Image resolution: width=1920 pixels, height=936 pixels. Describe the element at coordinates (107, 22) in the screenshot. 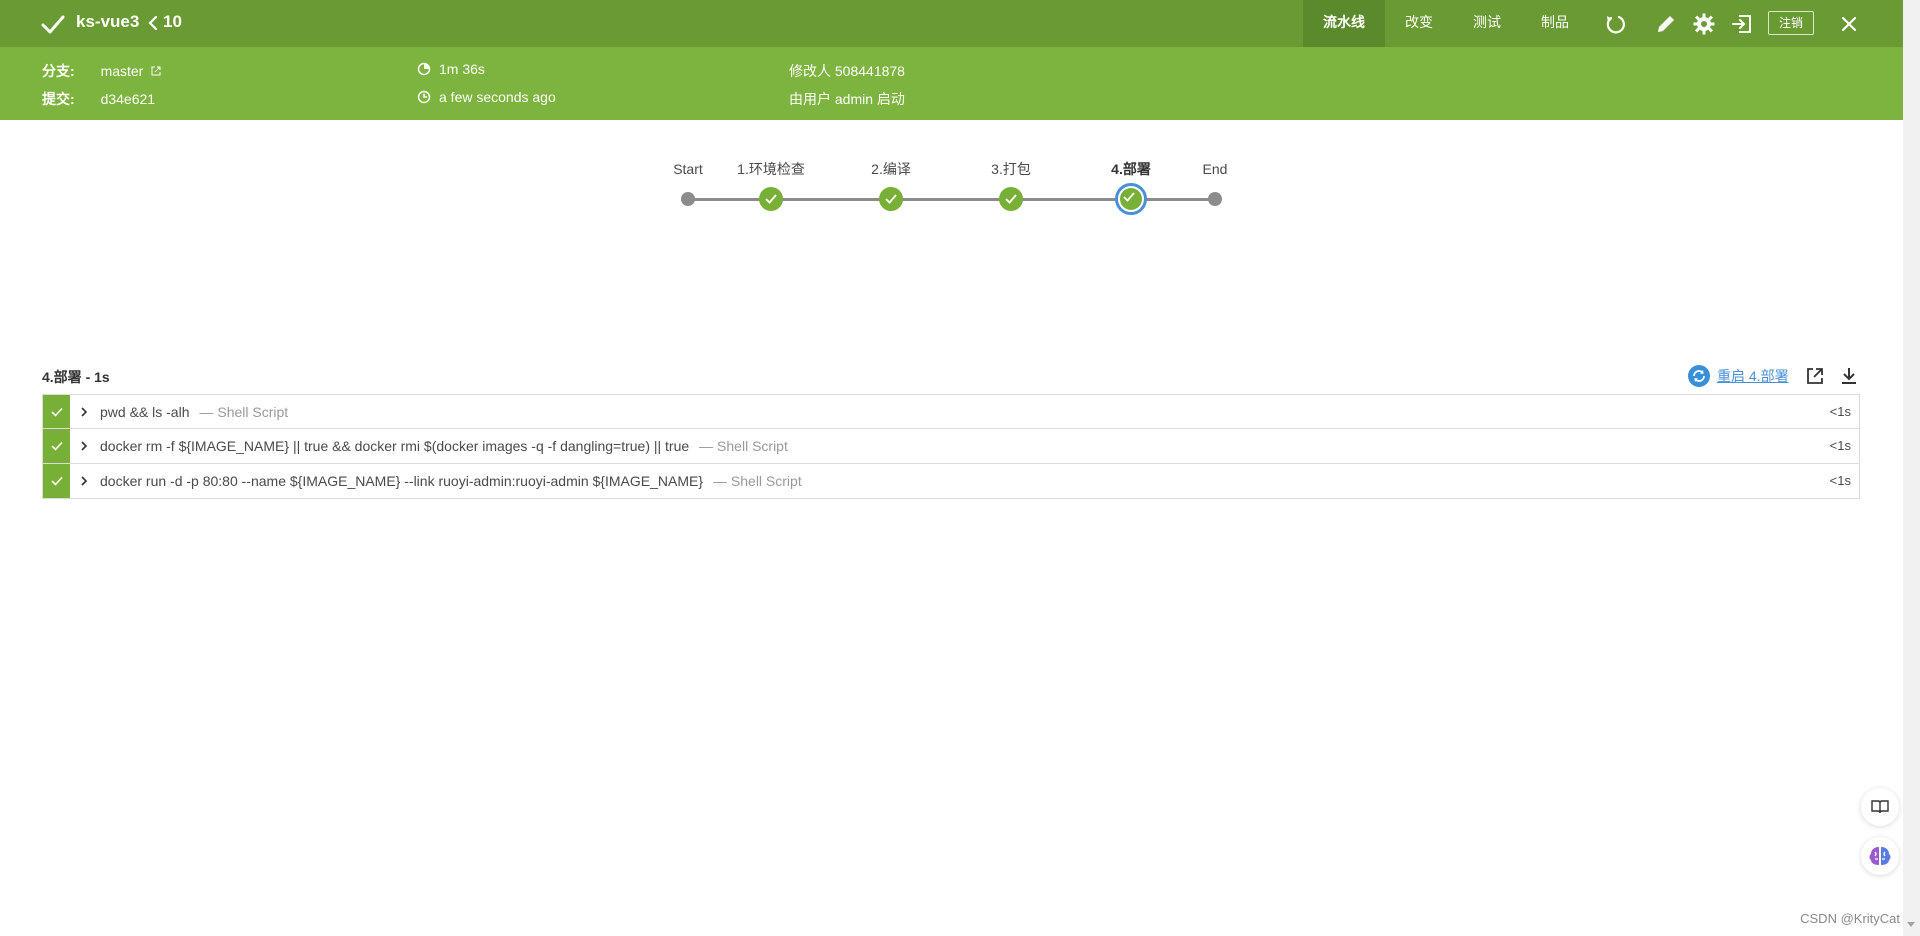

I see `job-title: ks-vue3` at that location.